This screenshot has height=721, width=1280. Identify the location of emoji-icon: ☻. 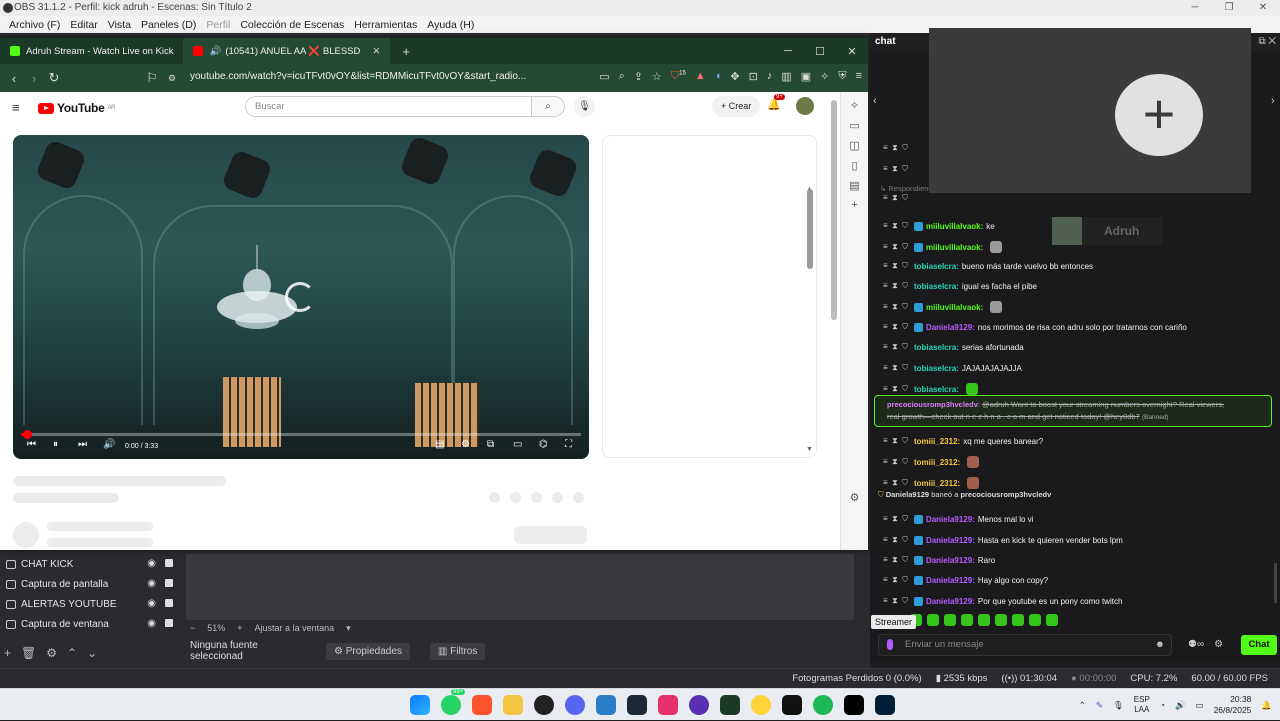
(1160, 645).